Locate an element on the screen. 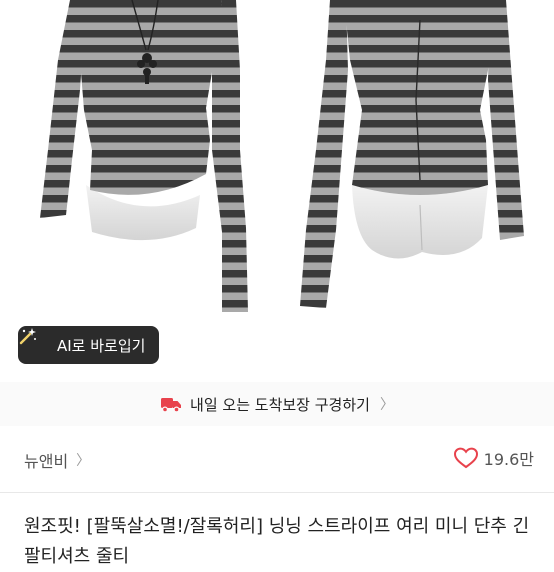  ai-try-on-button: AI로 바로입기 is located at coordinates (89, 345).